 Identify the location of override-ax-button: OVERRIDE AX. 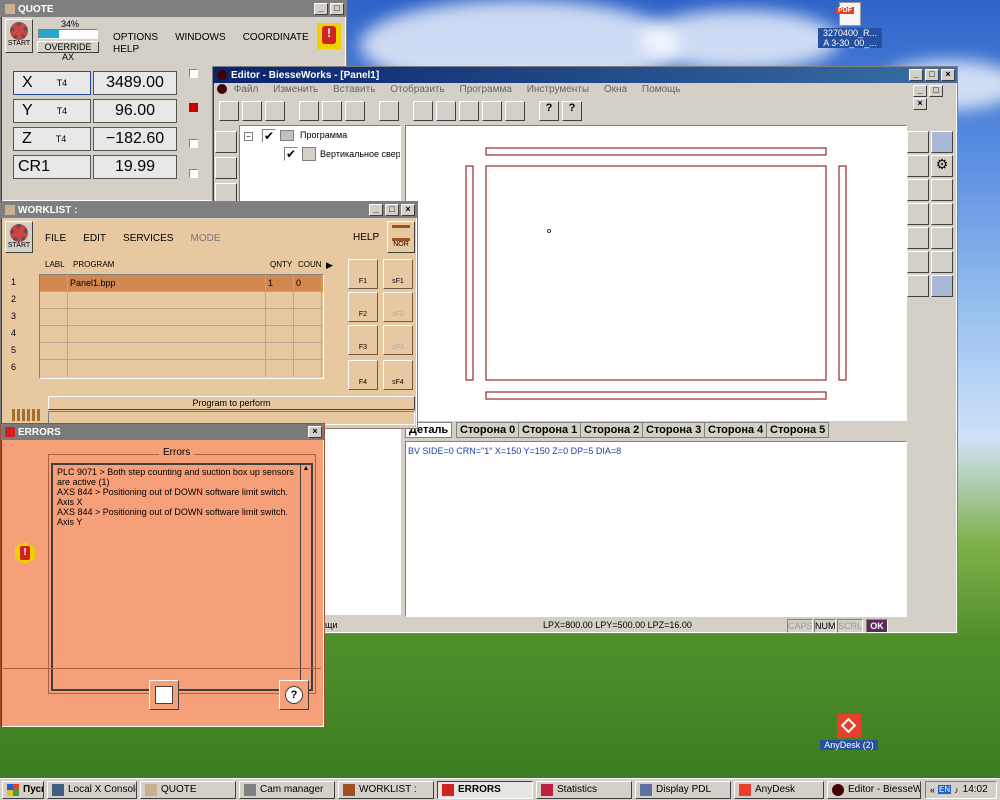
(68, 51).